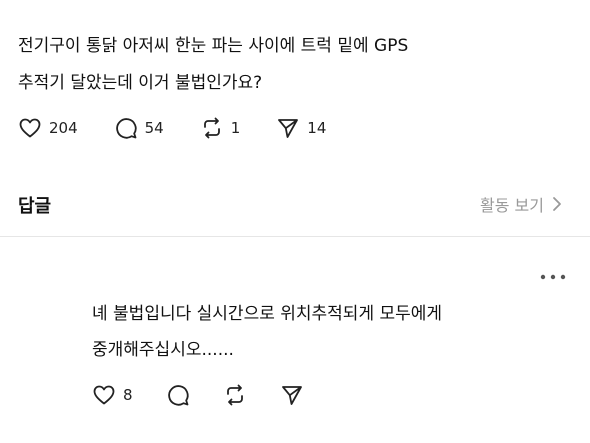 The width and height of the screenshot is (590, 443). Describe the element at coordinates (140, 83) in the screenshot. I see `post-text-line: 추적기 달았는데 이거 불법인가요?` at that location.